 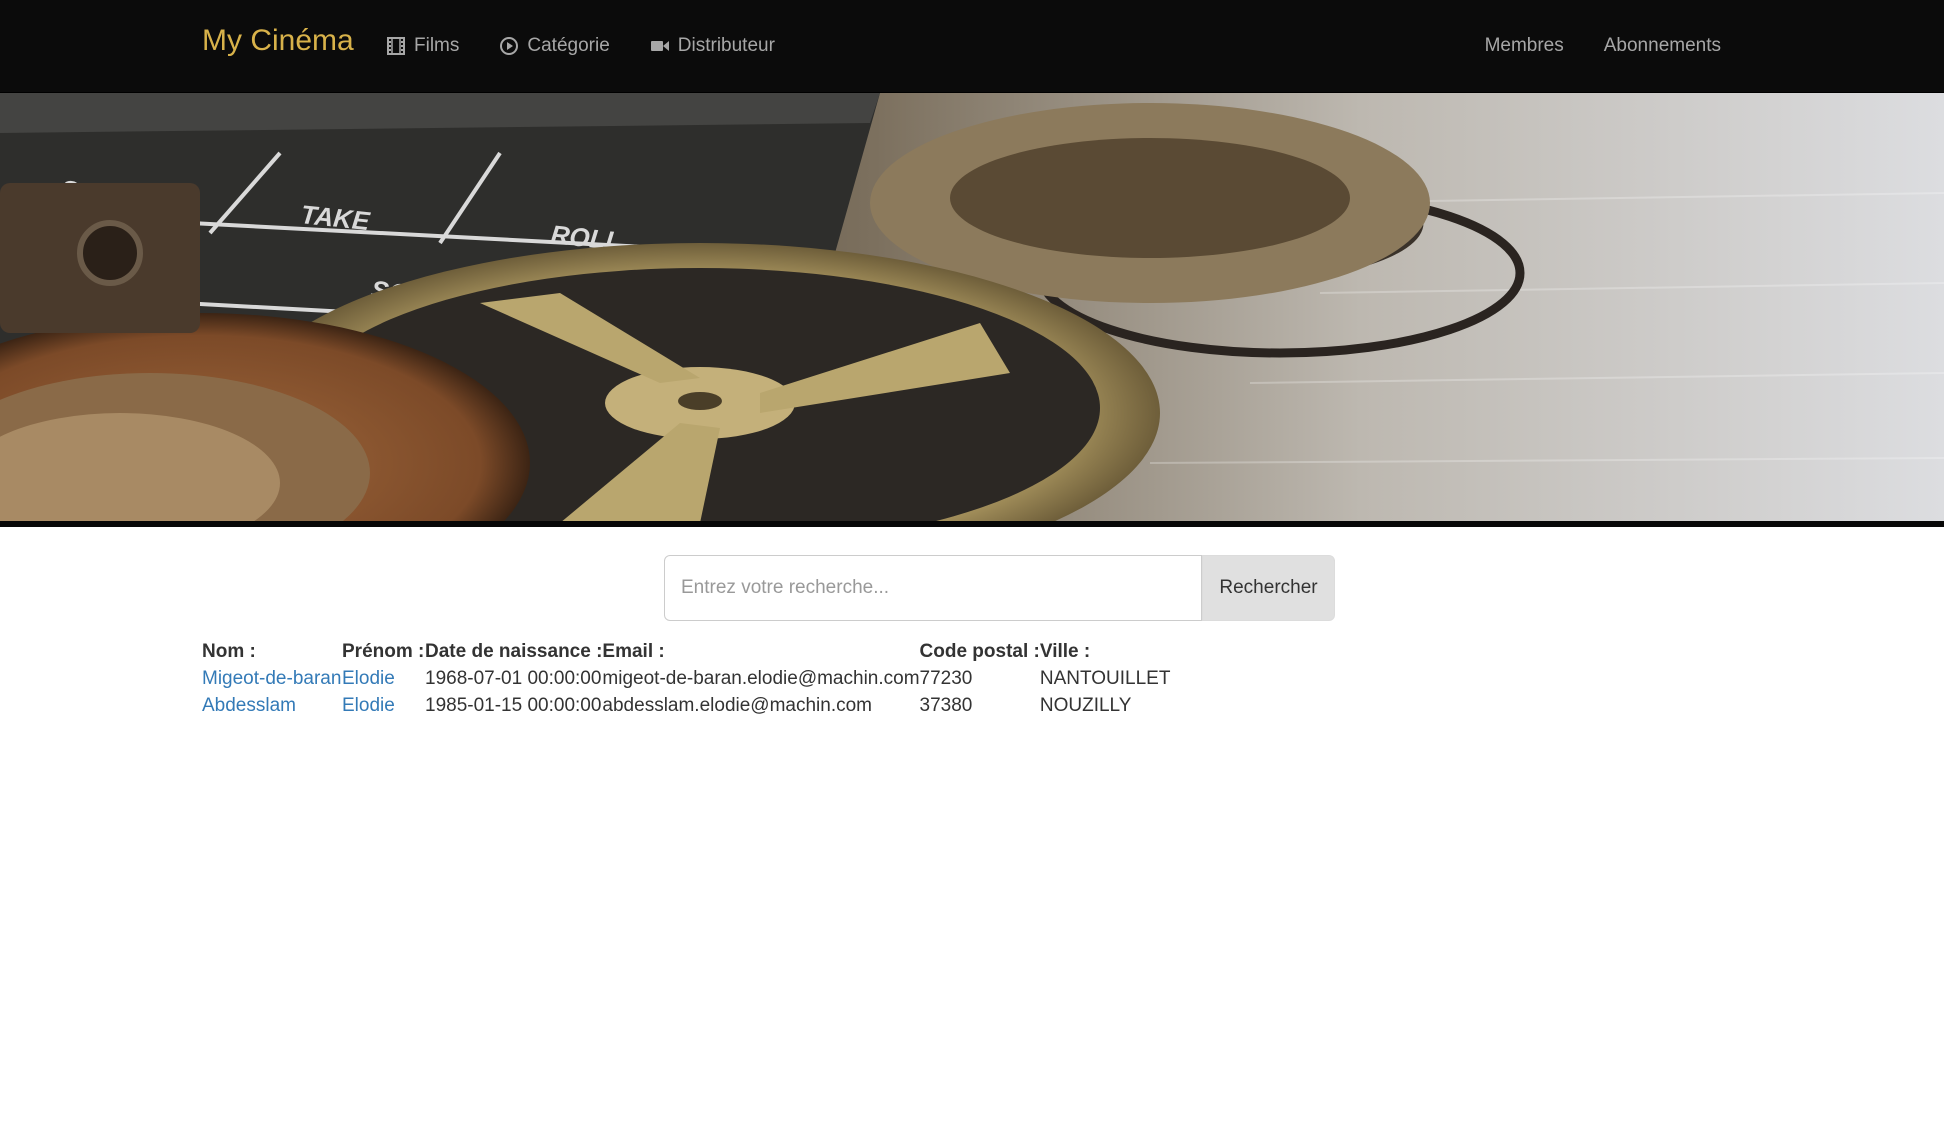 I want to click on nav-label-distributeur: Distributeur, so click(x=726, y=45).